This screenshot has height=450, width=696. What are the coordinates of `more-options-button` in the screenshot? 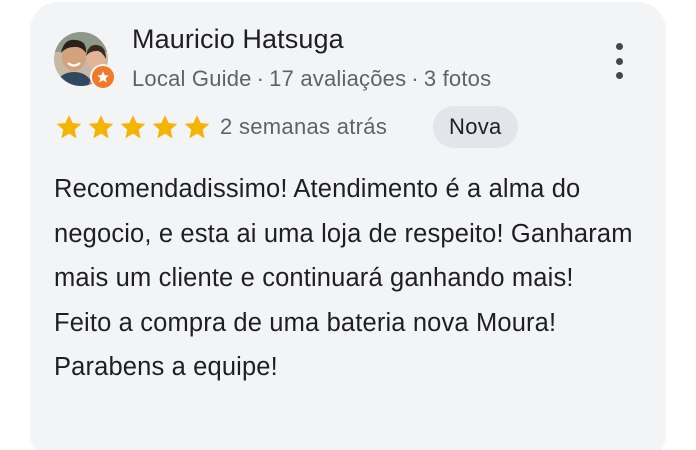 It's located at (619, 61).